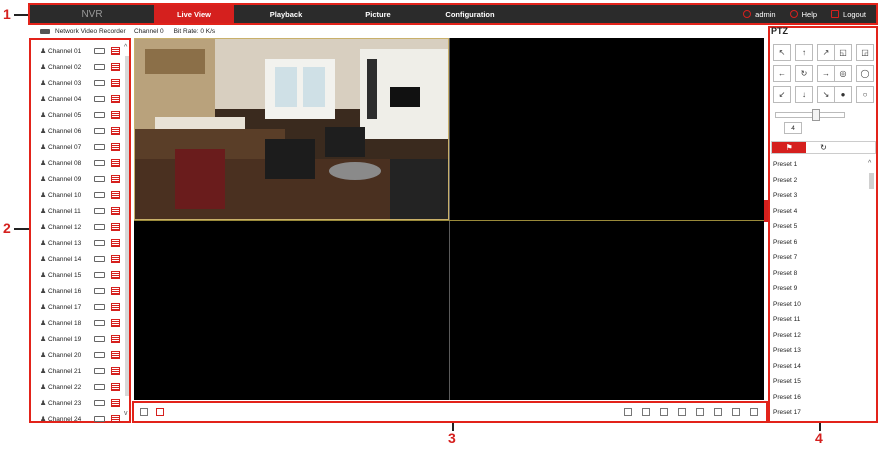 This screenshot has width=879, height=449. What do you see at coordinates (819, 413) in the screenshot?
I see `preset-item: Preset 17` at bounding box center [819, 413].